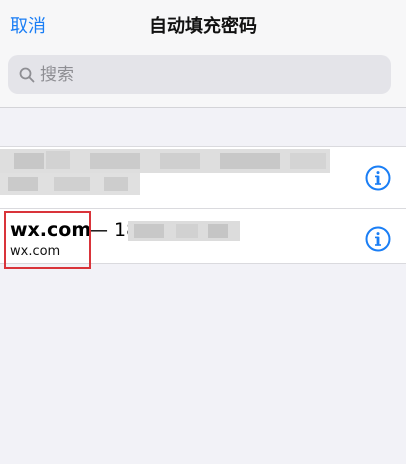 The height and width of the screenshot is (464, 406). I want to click on navigation-bar: 取消 自动填充密码, so click(203, 25).